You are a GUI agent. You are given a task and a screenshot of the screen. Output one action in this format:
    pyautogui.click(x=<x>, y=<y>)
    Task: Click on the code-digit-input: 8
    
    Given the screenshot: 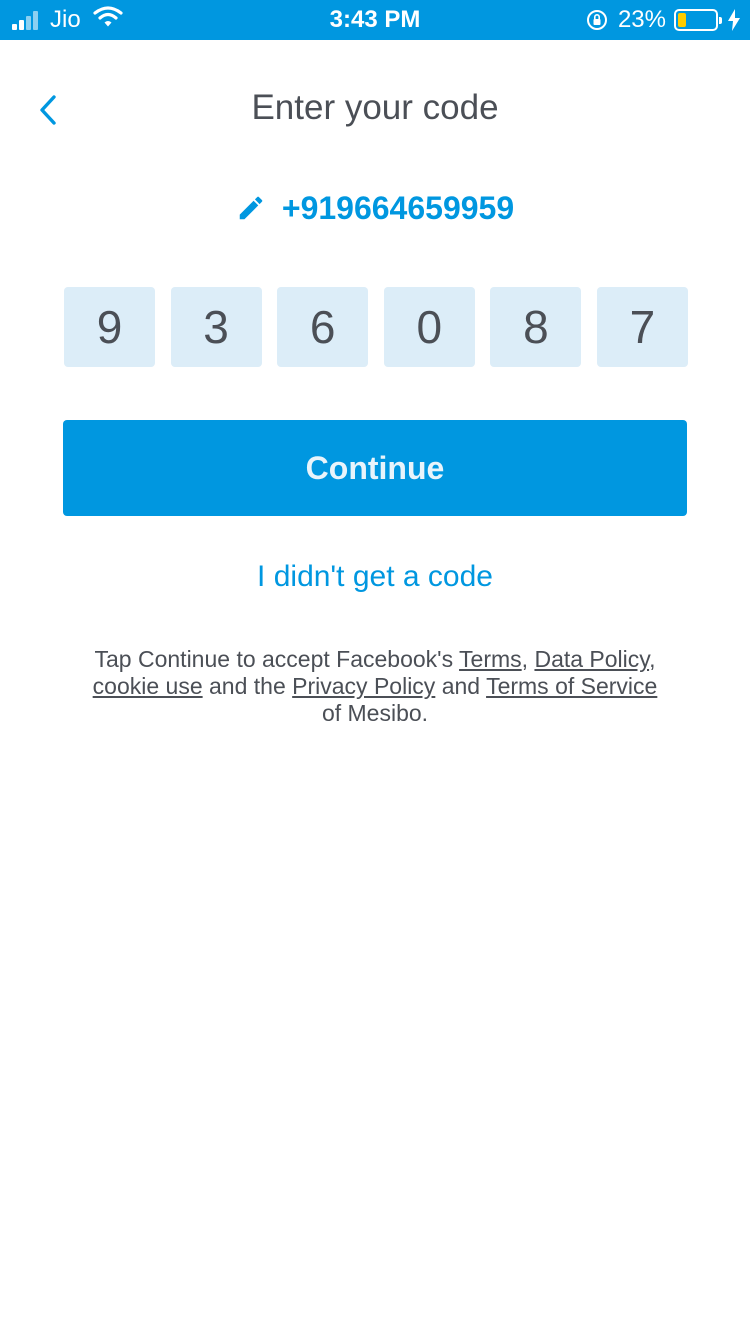 What is the action you would take?
    pyautogui.click(x=536, y=327)
    